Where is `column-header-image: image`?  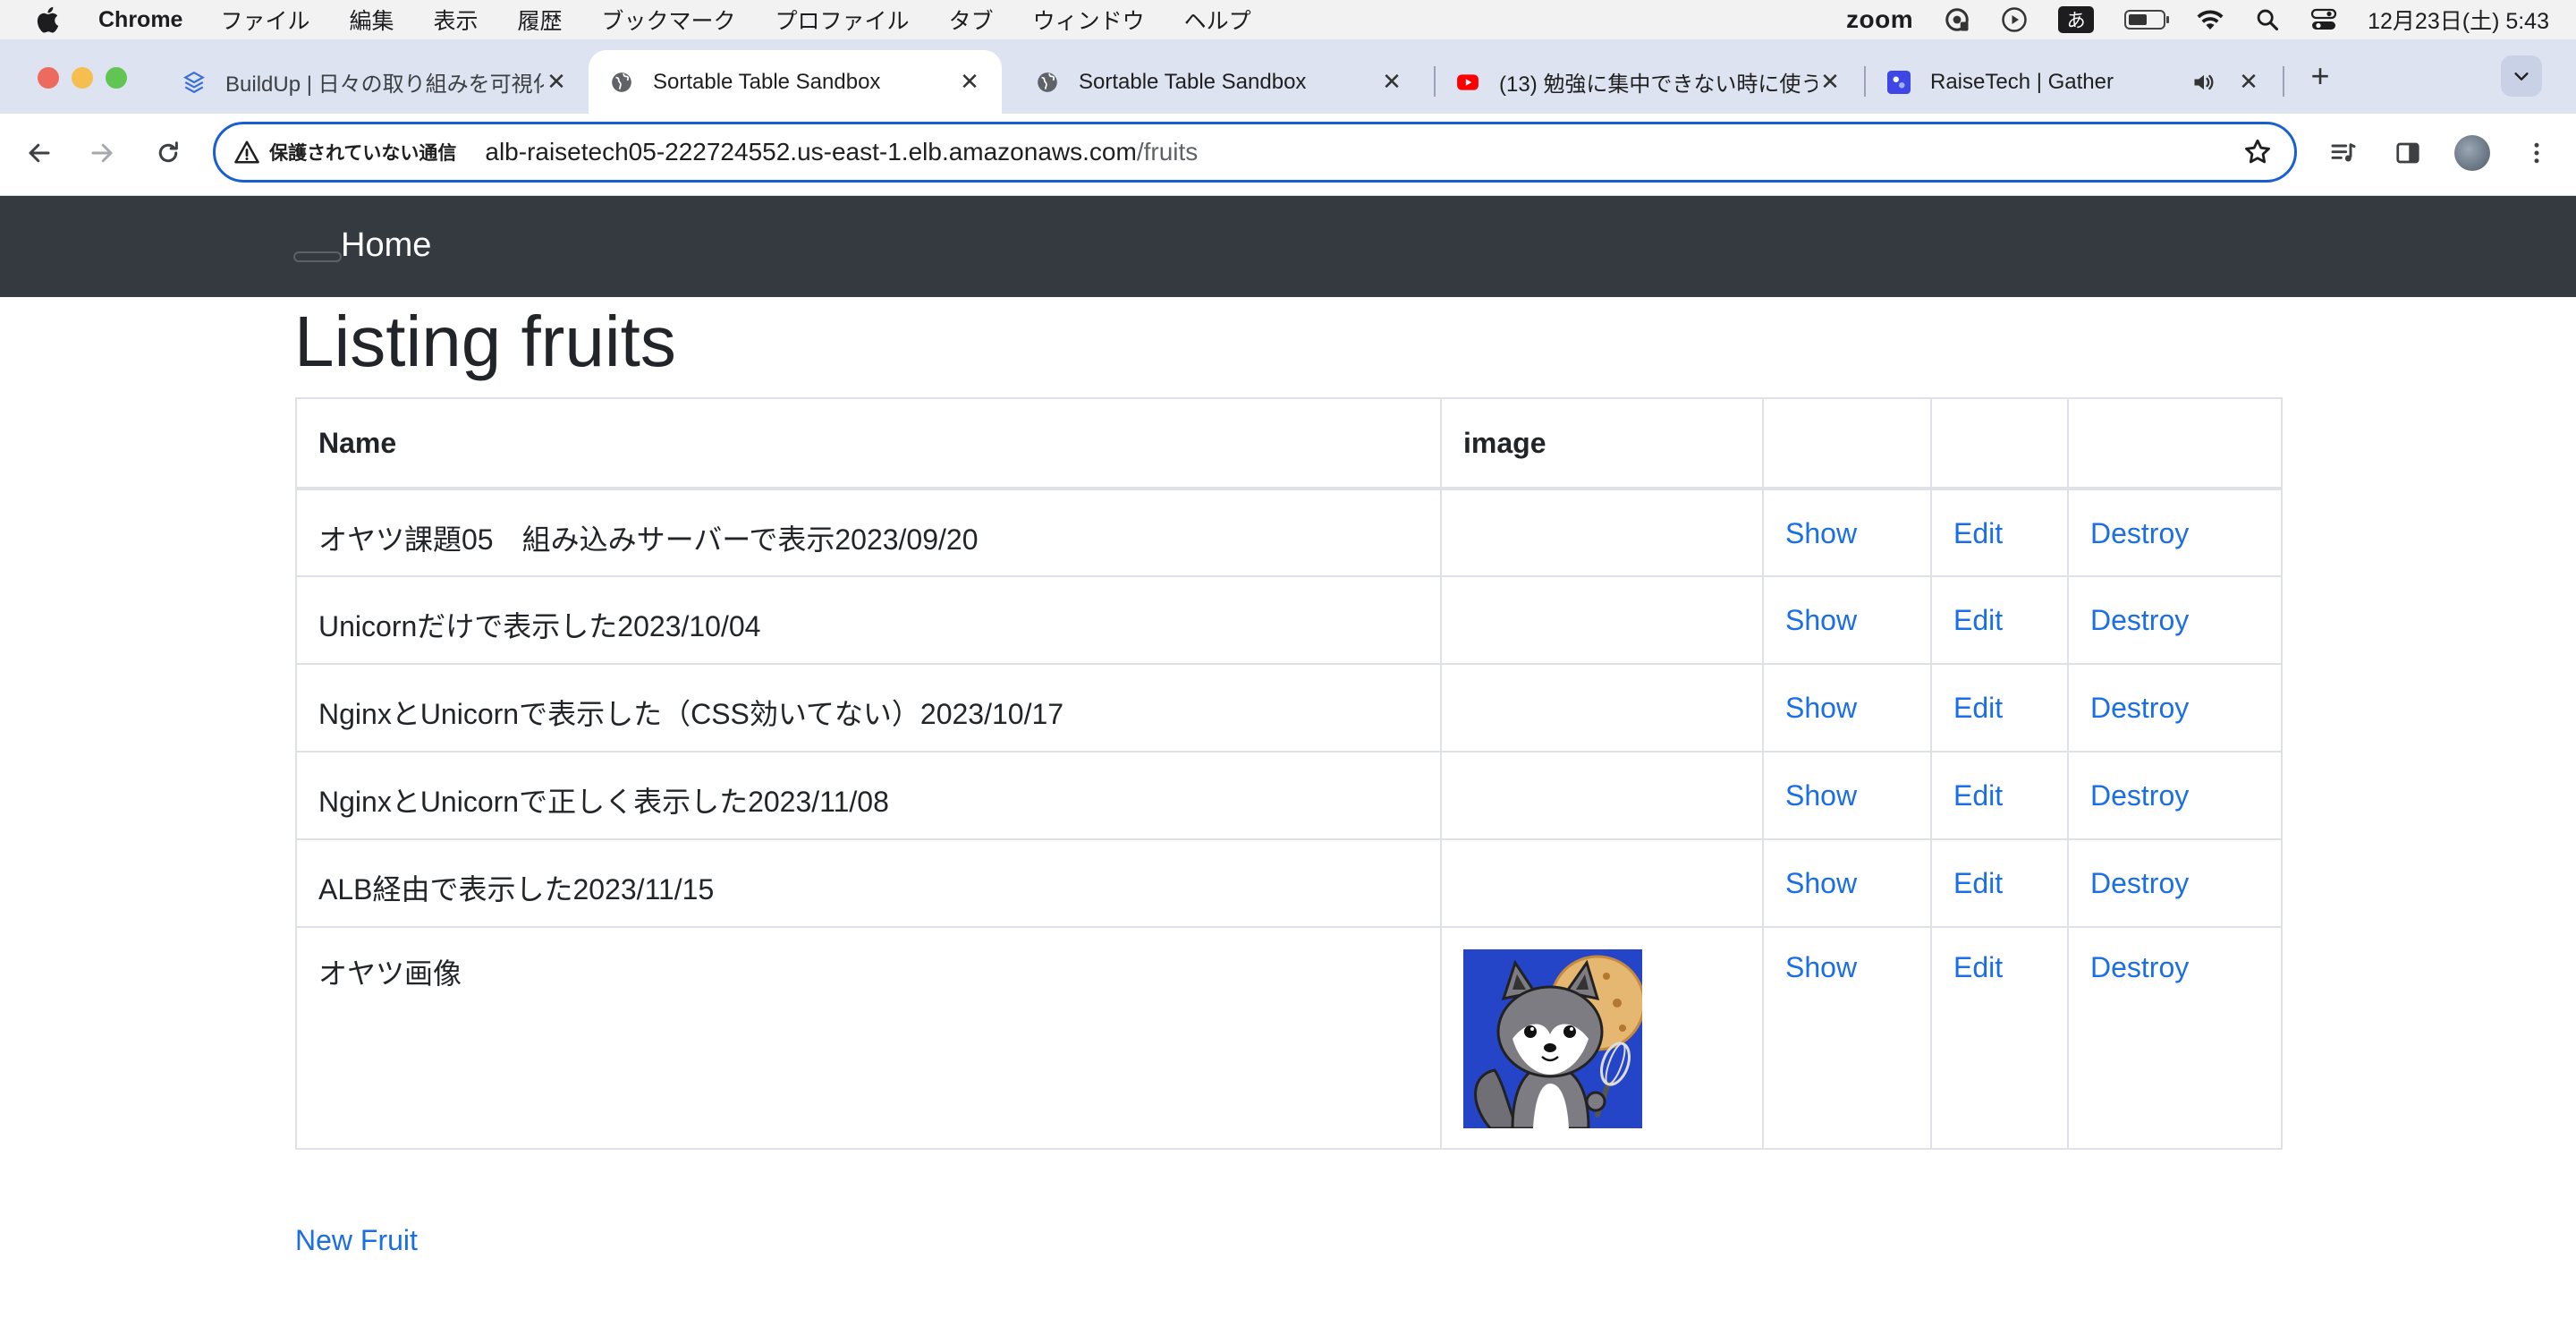
column-header-image: image is located at coordinates (1602, 443).